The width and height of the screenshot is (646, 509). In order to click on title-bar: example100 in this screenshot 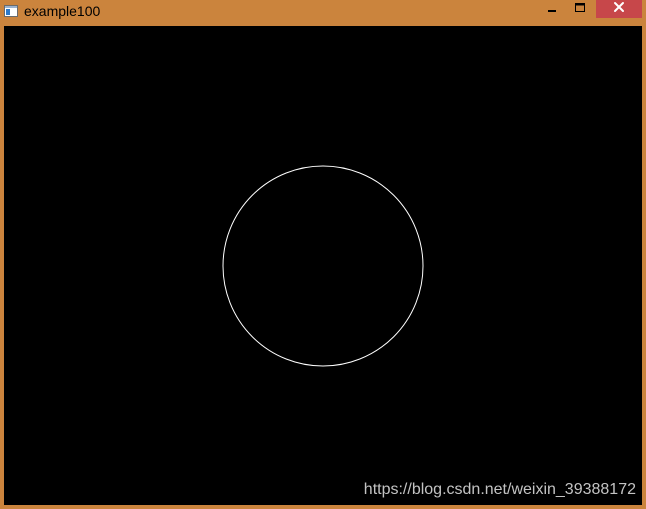, I will do `click(323, 11)`.